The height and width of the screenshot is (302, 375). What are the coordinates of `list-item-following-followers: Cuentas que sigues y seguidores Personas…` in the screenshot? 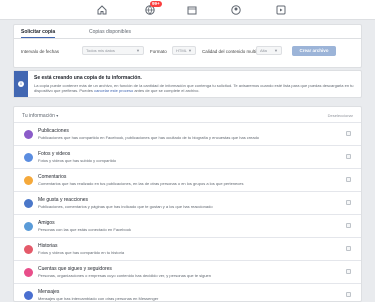 It's located at (187, 271).